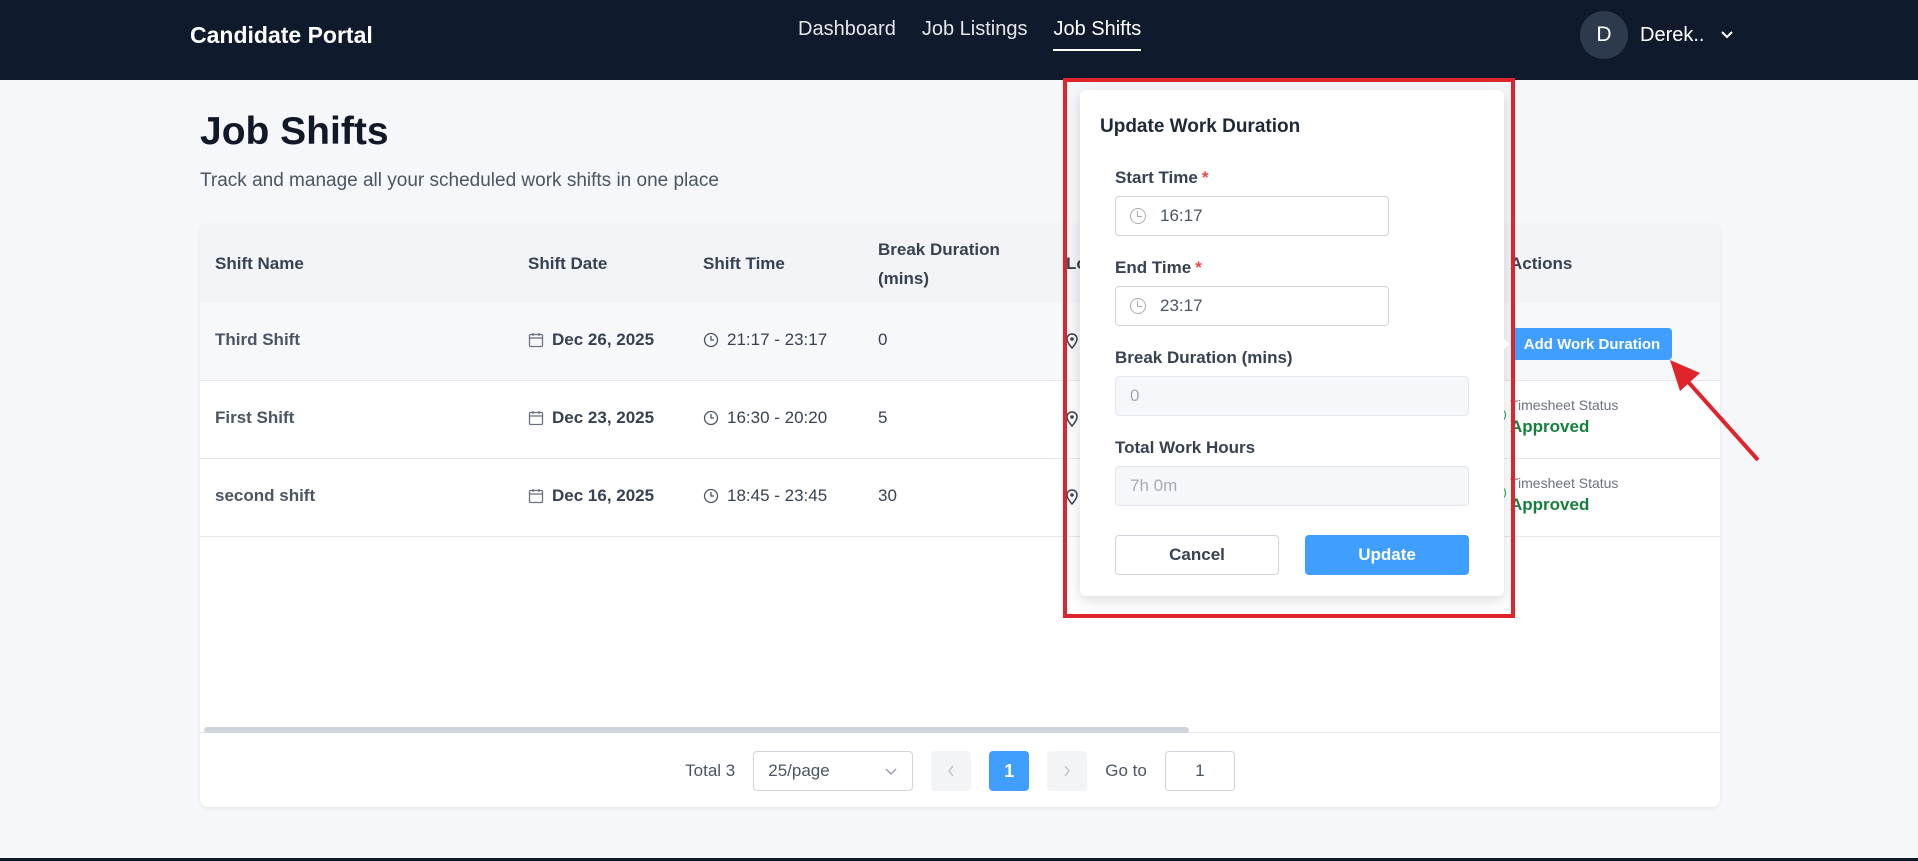 This screenshot has width=1918, height=861. I want to click on header-actions: Actions, so click(1541, 263).